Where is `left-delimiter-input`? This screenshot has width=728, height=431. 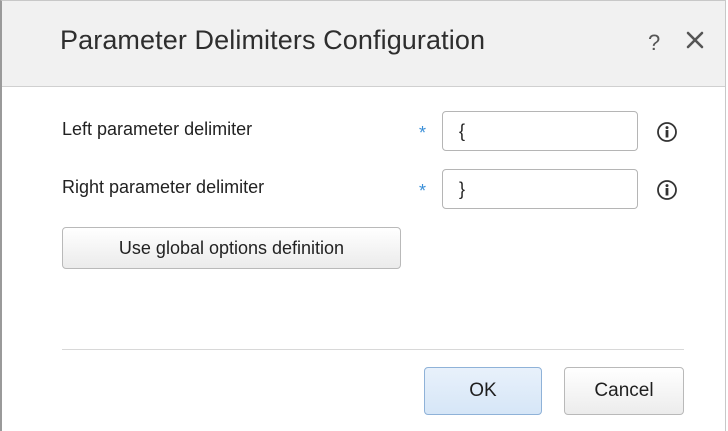 left-delimiter-input is located at coordinates (540, 131).